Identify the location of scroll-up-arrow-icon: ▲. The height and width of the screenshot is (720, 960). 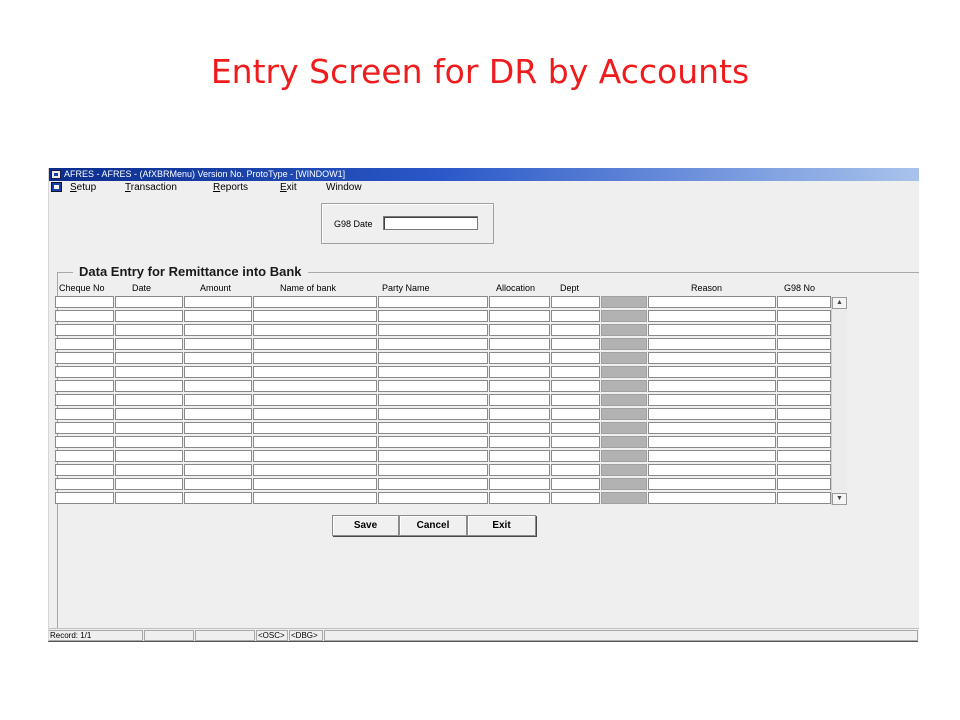
(839, 303).